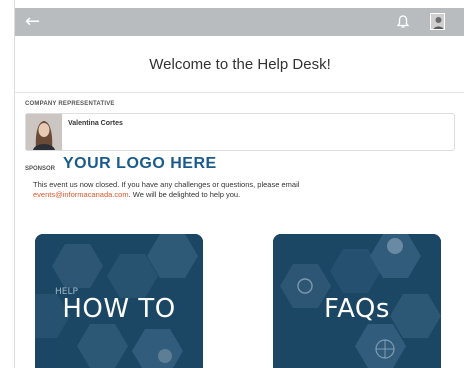 This screenshot has height=368, width=464. I want to click on rep-name: Valentina Cortes, so click(95, 123).